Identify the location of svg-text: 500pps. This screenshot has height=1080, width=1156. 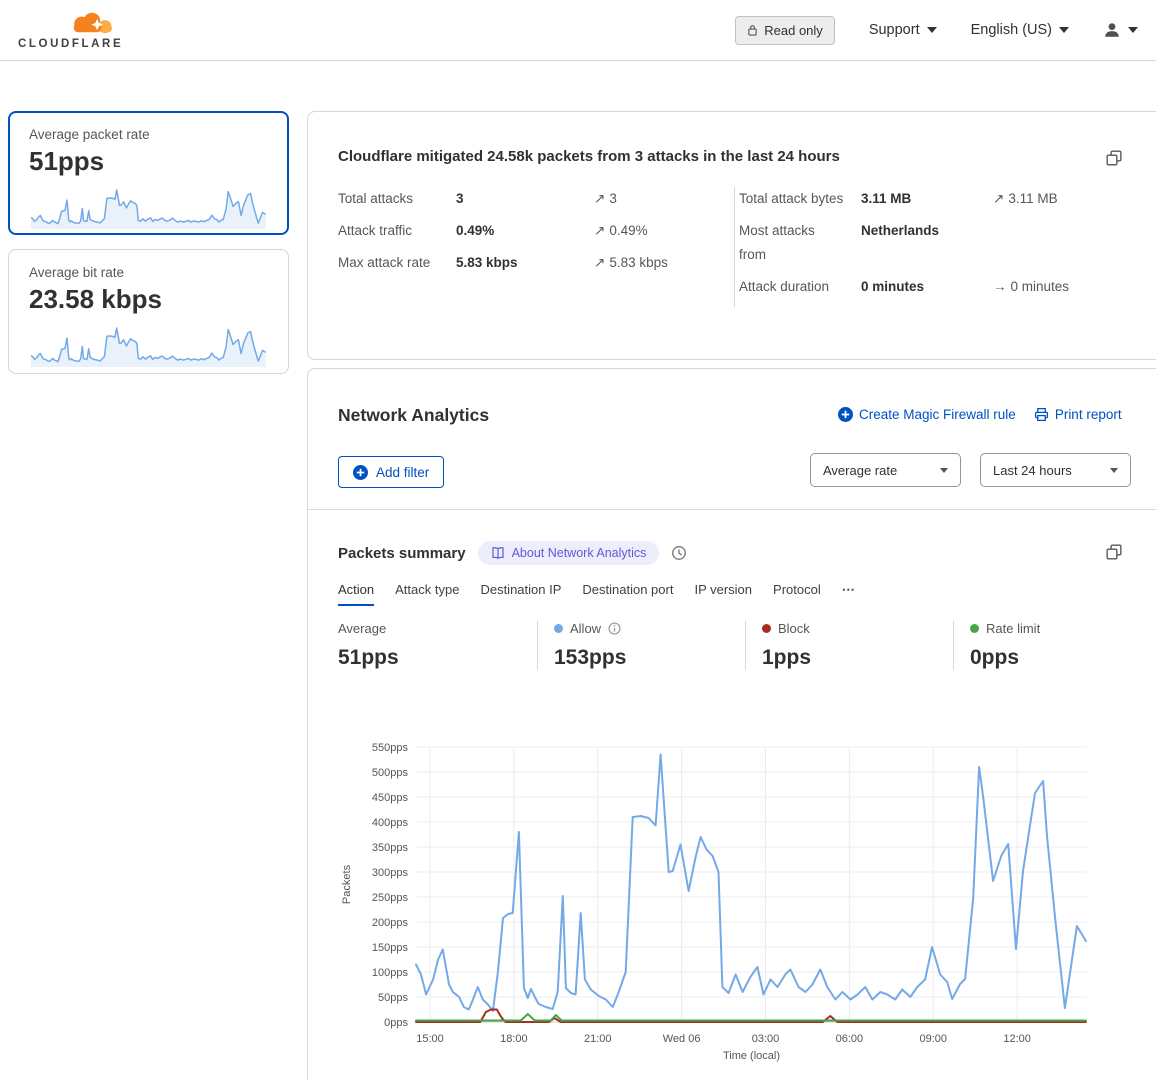
(390, 773).